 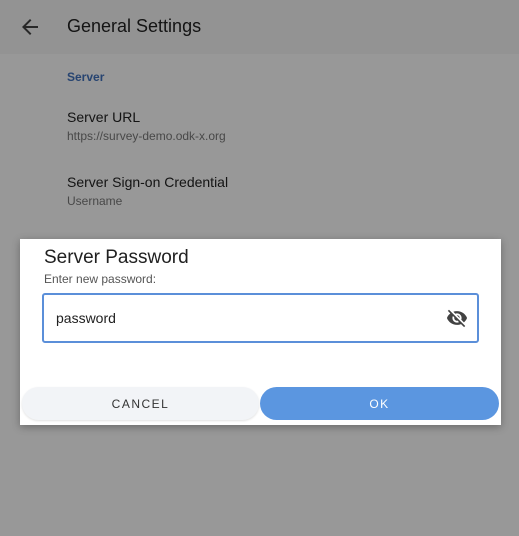 I want to click on ok-button: OK, so click(x=379, y=403).